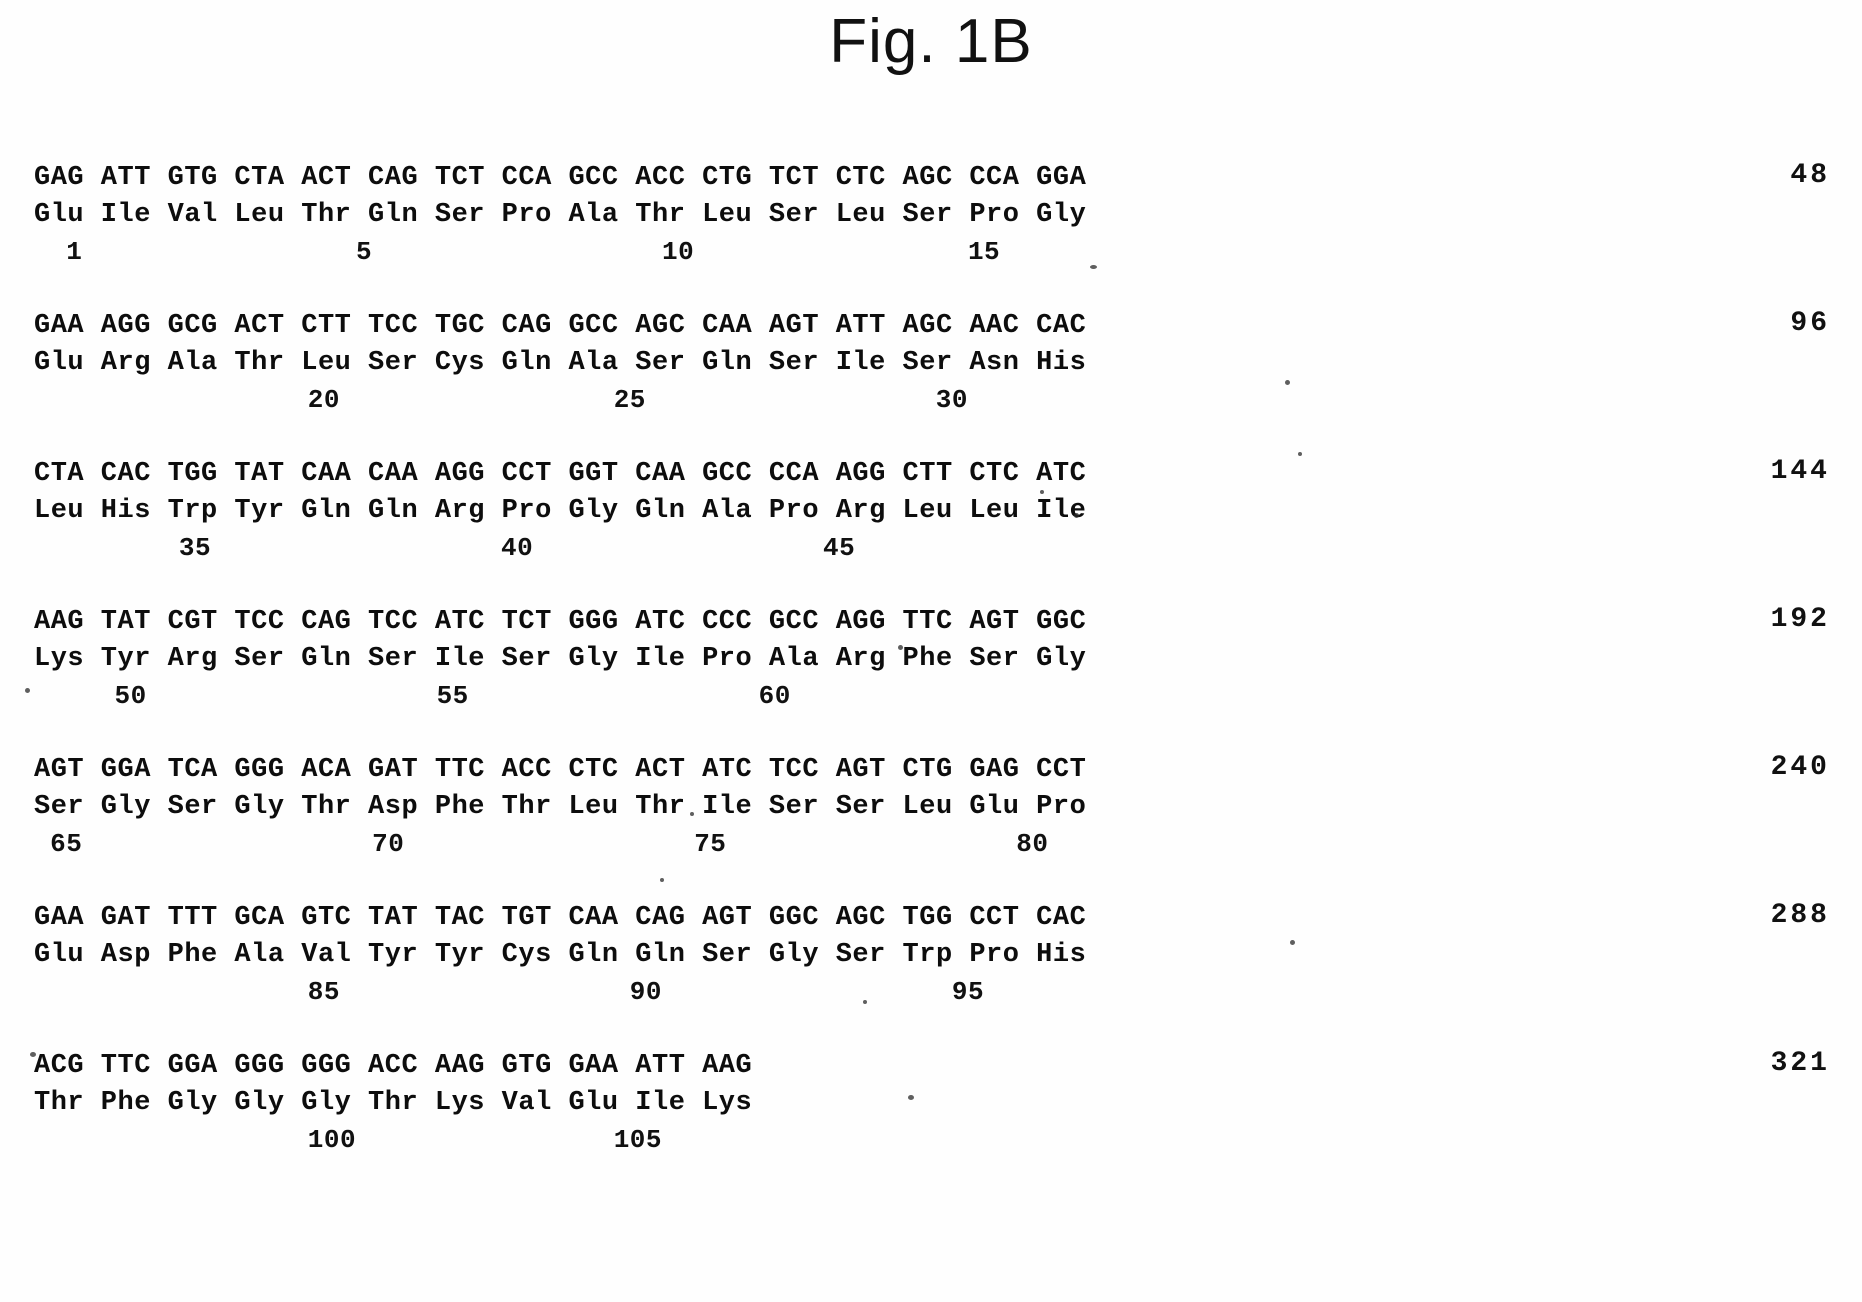  I want to click on nucleotide-count: 144, so click(1800, 471).